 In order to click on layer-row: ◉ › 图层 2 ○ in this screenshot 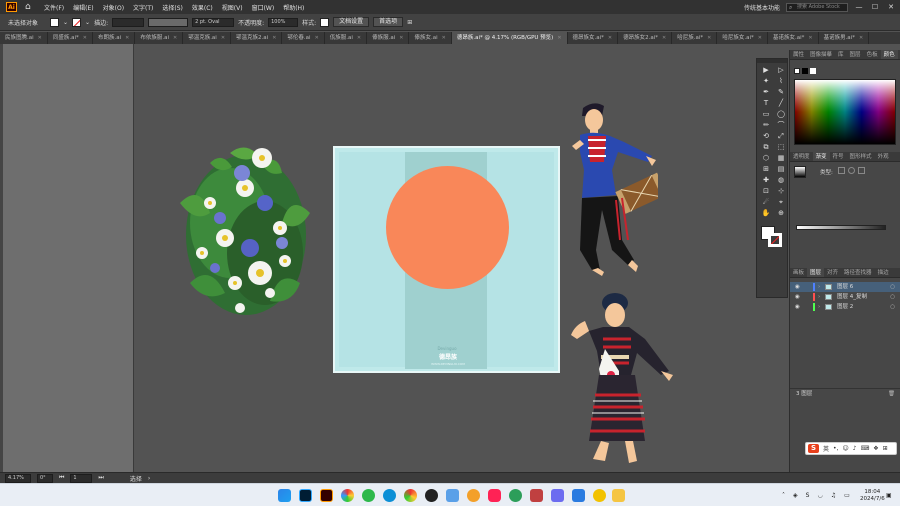, I will do `click(845, 307)`.